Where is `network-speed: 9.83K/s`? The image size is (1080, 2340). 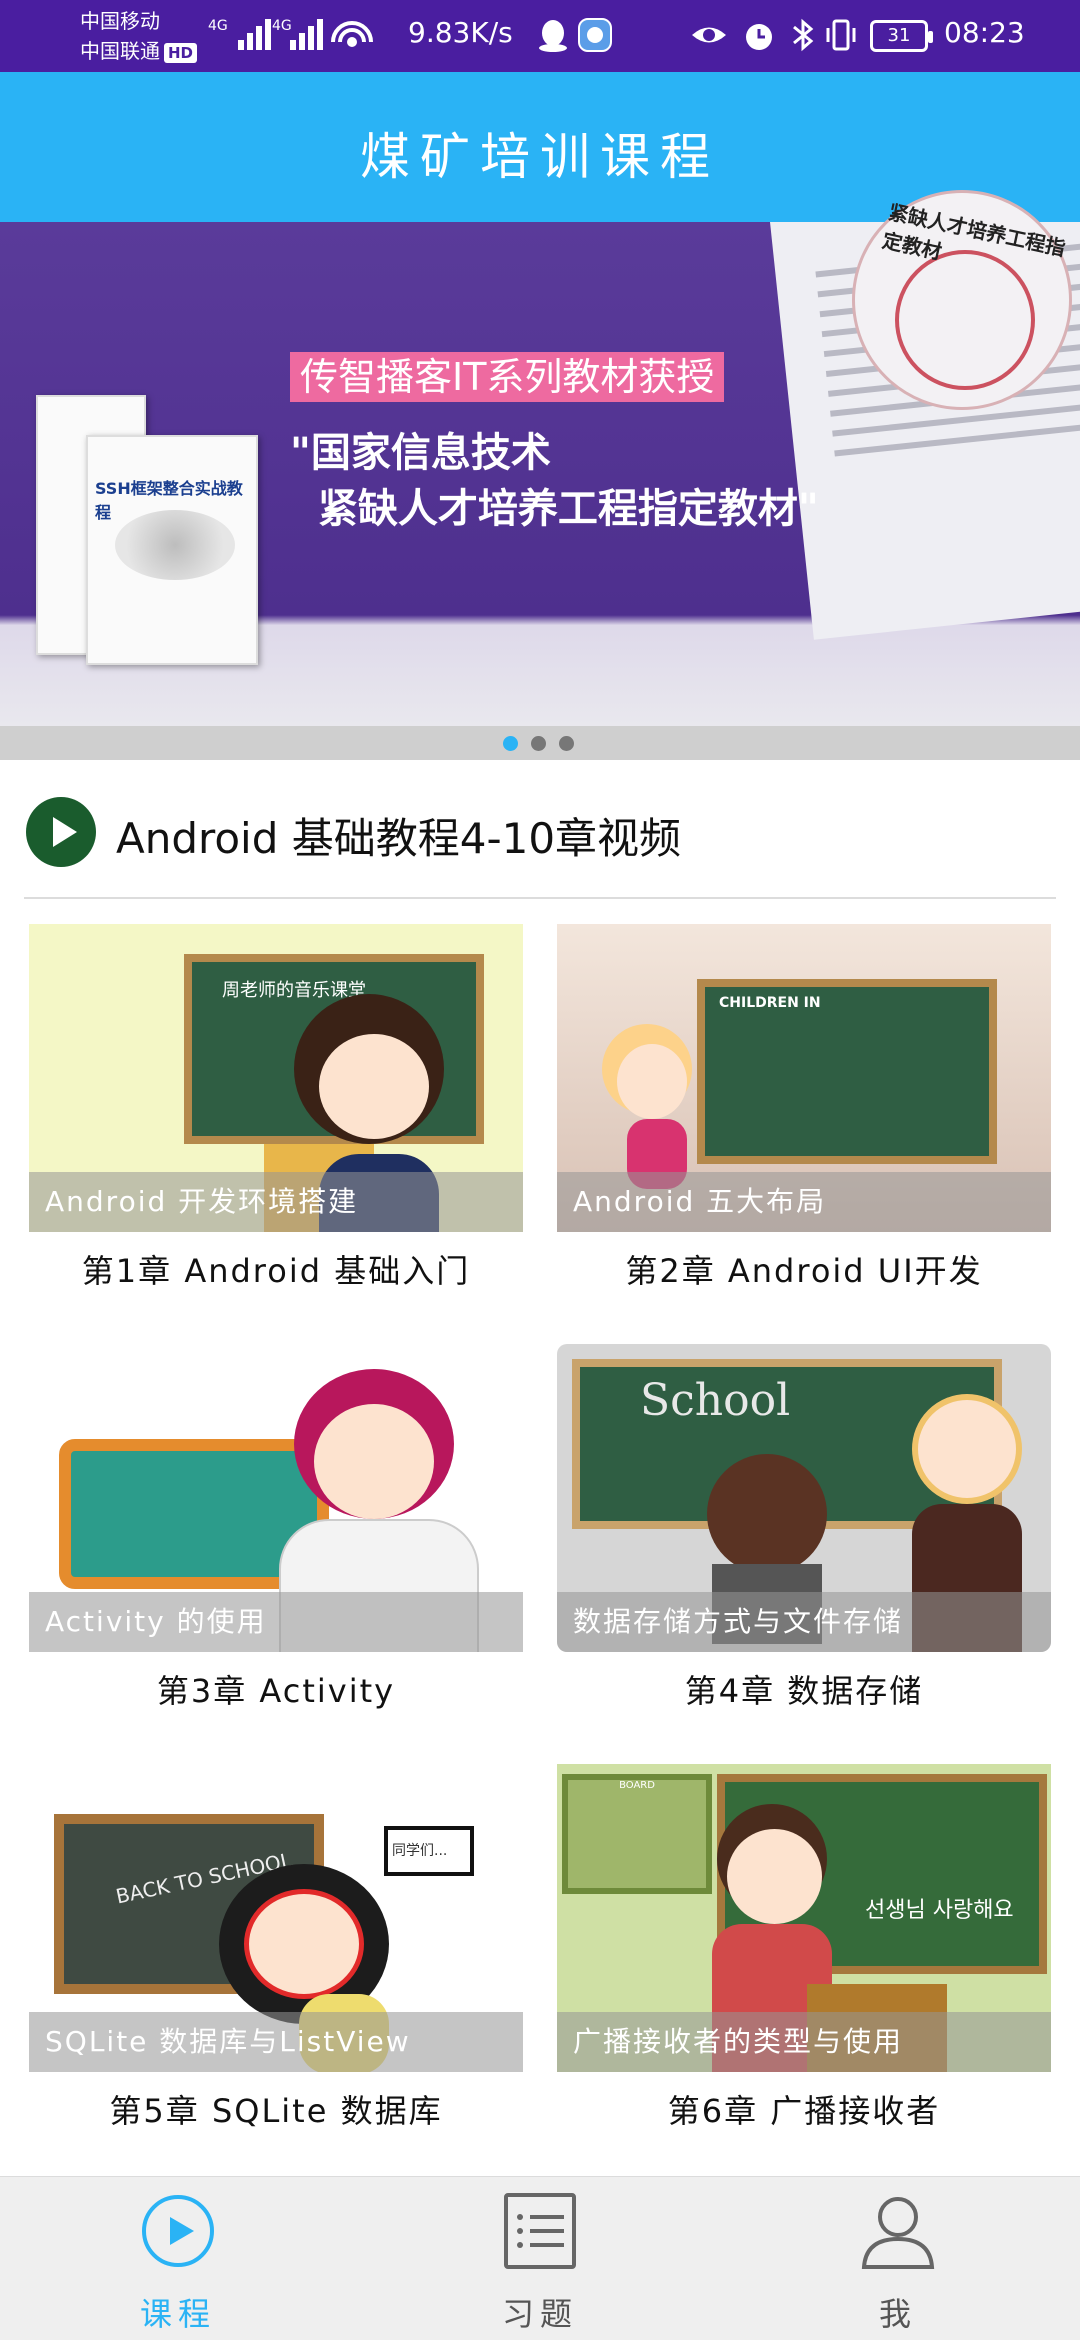 network-speed: 9.83K/s is located at coordinates (460, 32).